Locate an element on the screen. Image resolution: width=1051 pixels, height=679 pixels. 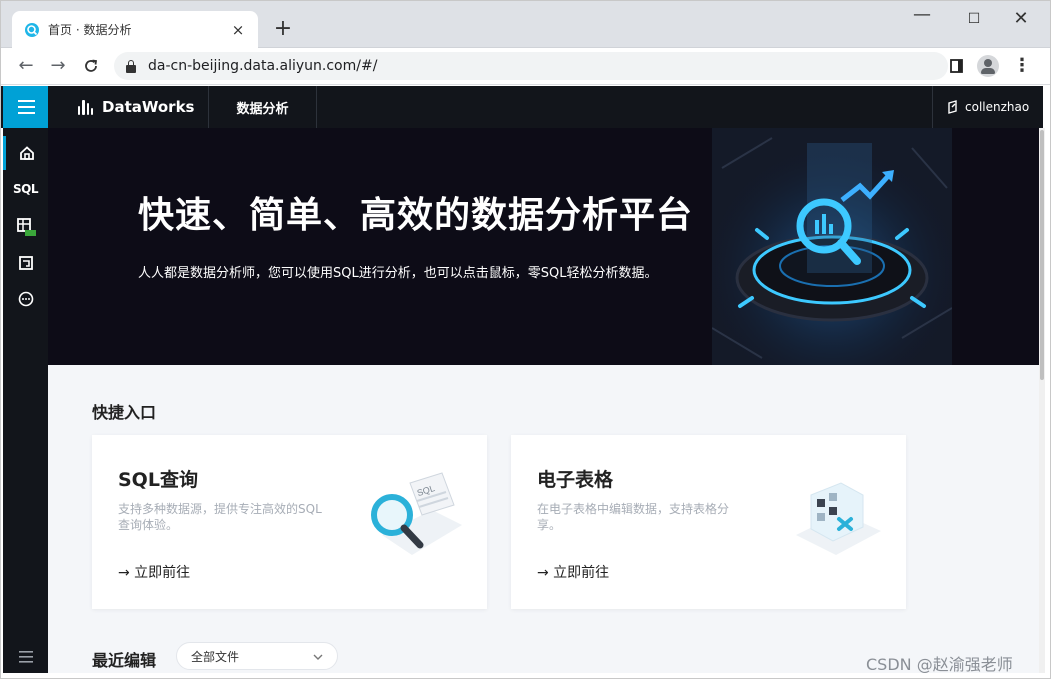
browser-toolbar: ← → da-cn-beijing.data.aliyun.com/#/ ⋮ is located at coordinates (525, 66).